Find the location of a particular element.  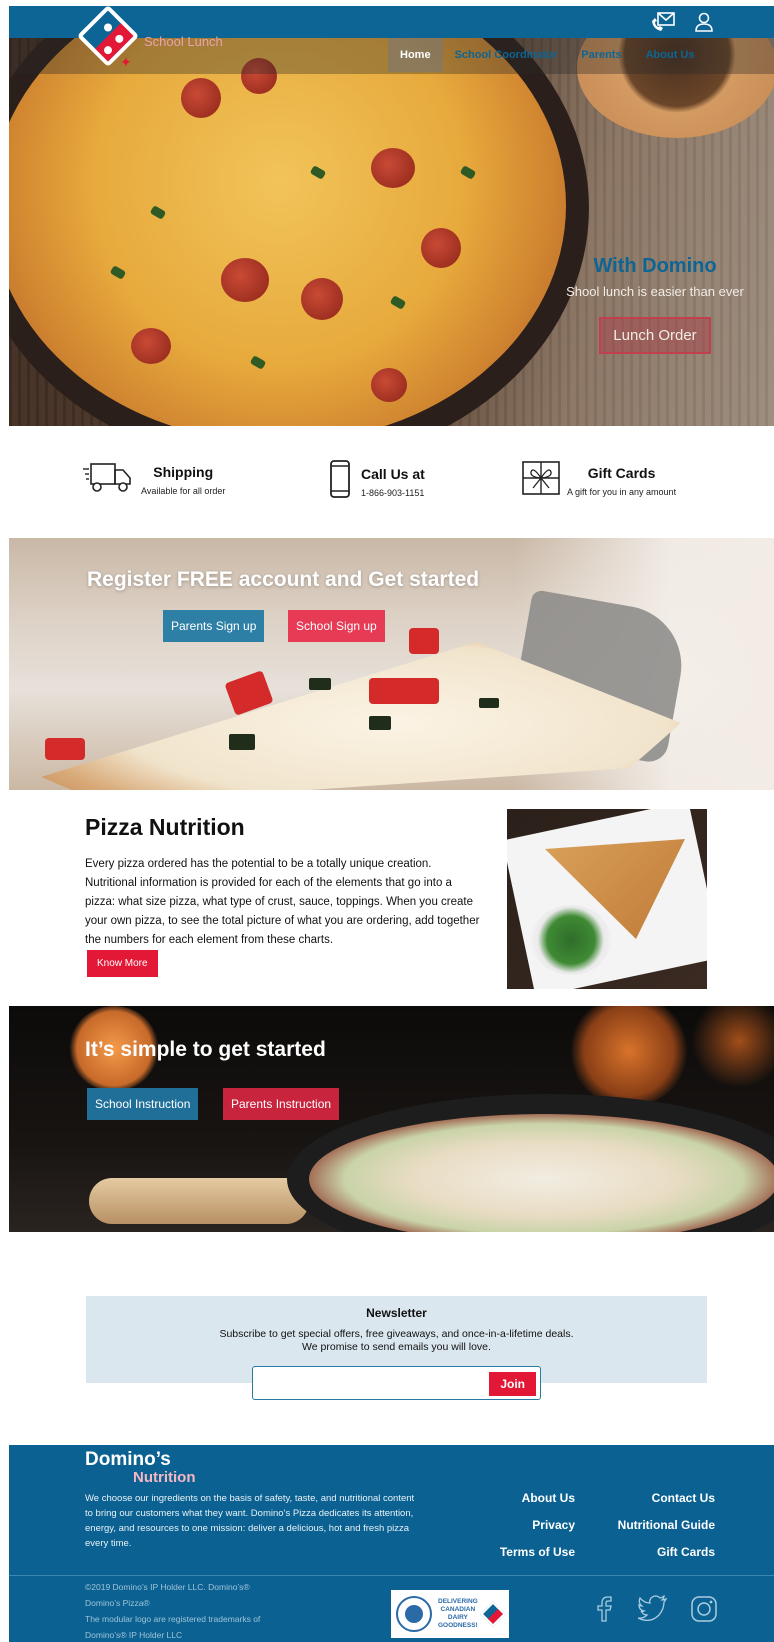

newsletter-line2: We promise to send emails you will love. is located at coordinates (396, 1347).